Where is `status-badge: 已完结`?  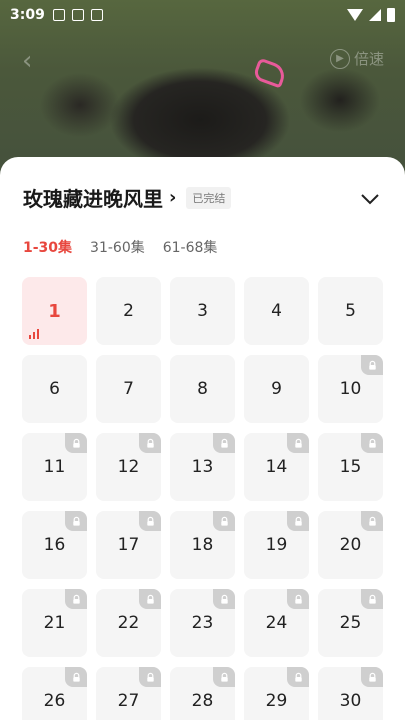 status-badge: 已完结 is located at coordinates (209, 197).